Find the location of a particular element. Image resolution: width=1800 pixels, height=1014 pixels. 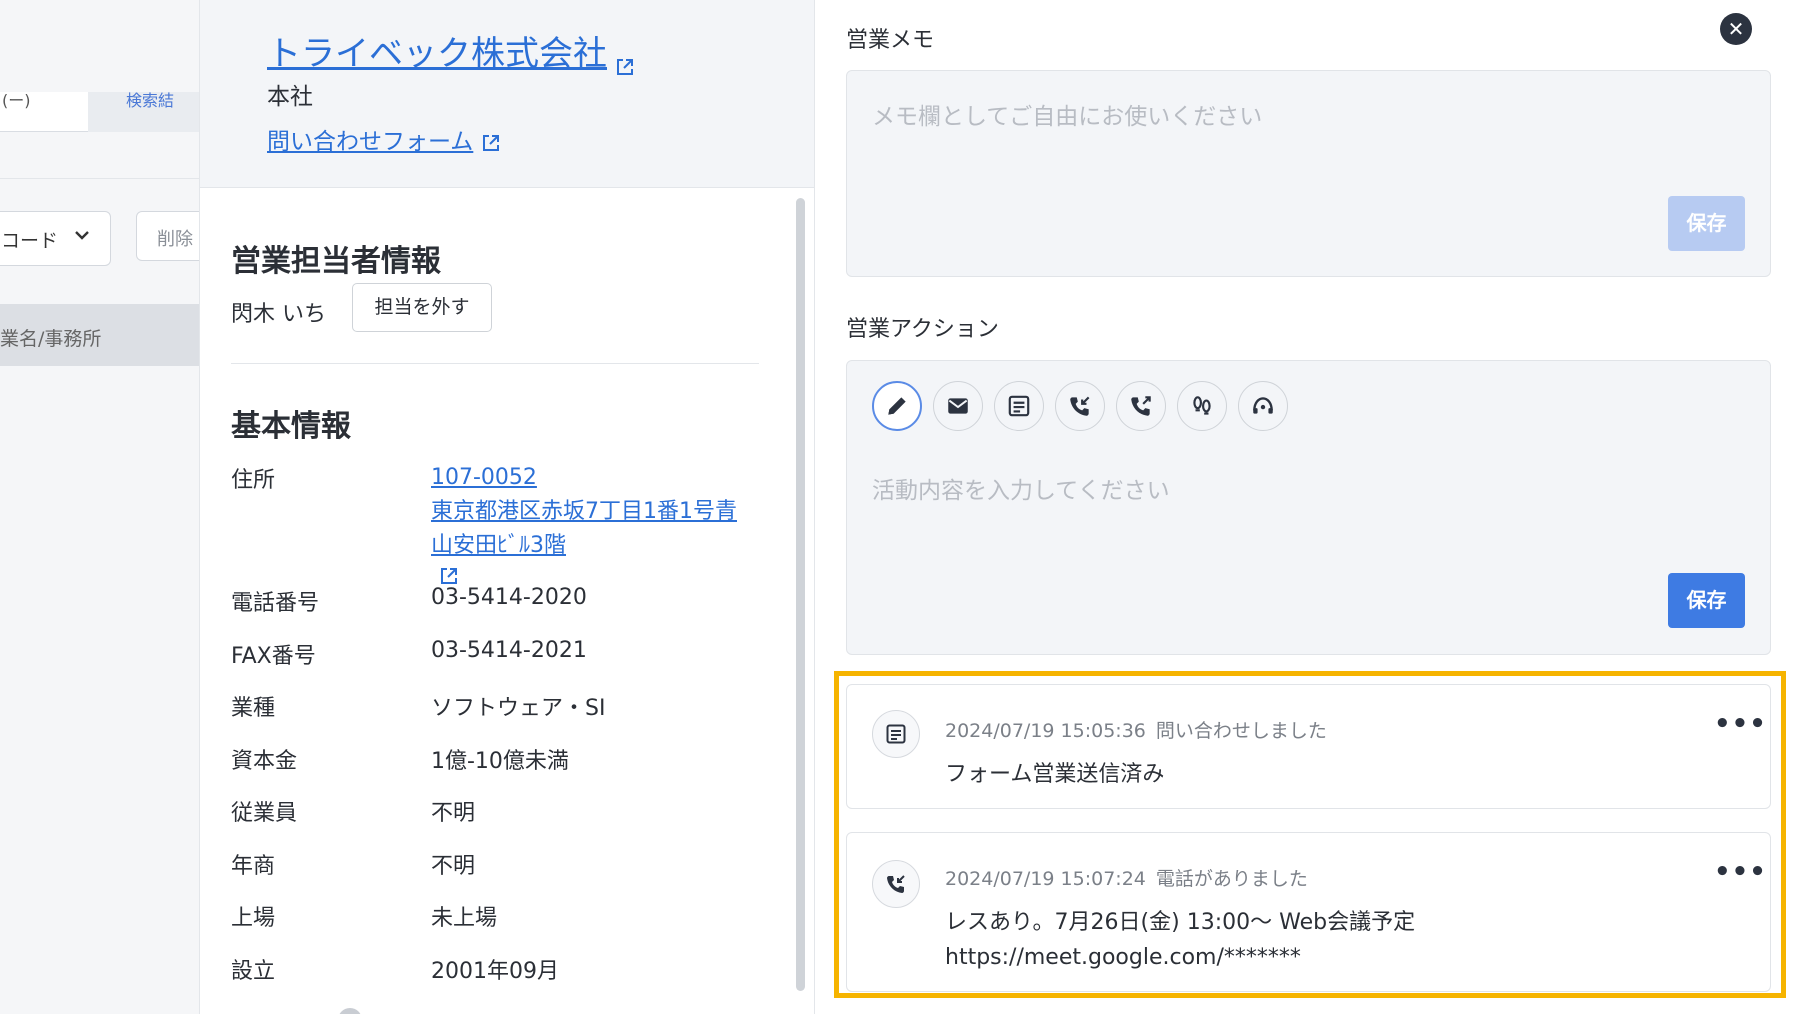

contact-form-label: 問い合わせフォーム is located at coordinates (370, 142).